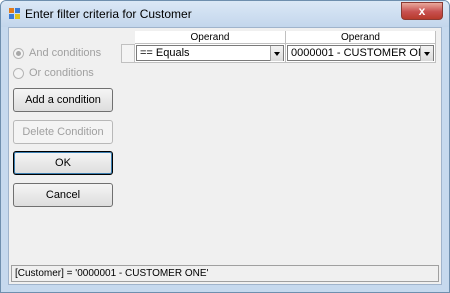  What do you see at coordinates (63, 195) in the screenshot?
I see `cancel-button: Cancel` at bounding box center [63, 195].